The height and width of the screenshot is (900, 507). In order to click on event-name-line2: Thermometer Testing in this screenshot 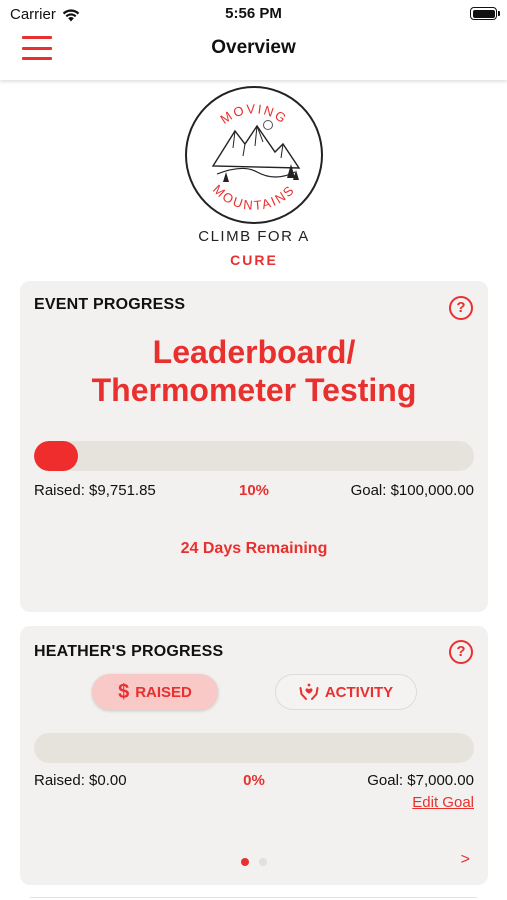, I will do `click(254, 390)`.